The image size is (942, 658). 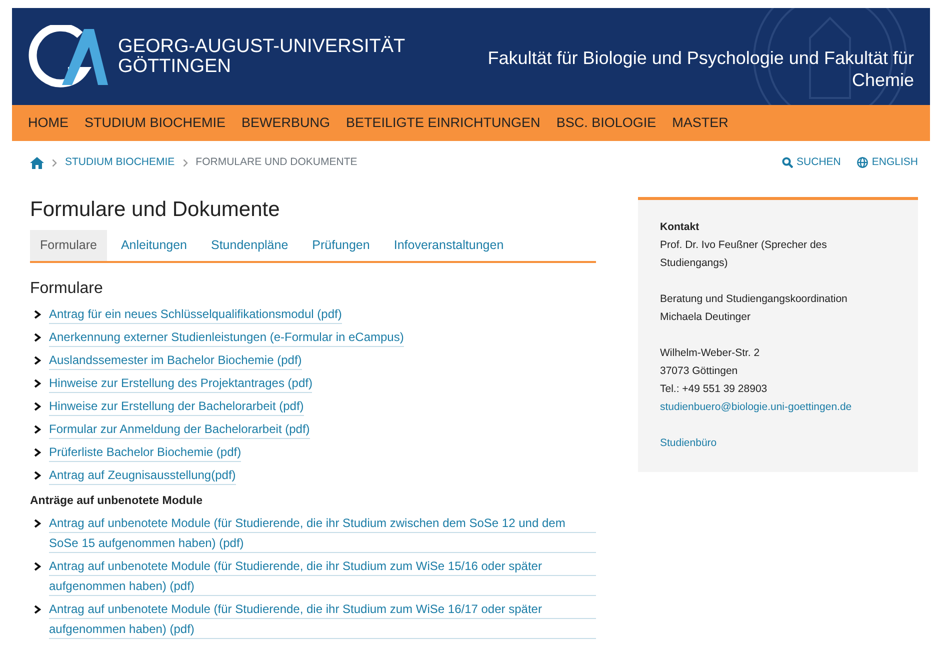 I want to click on search-icon, so click(x=787, y=162).